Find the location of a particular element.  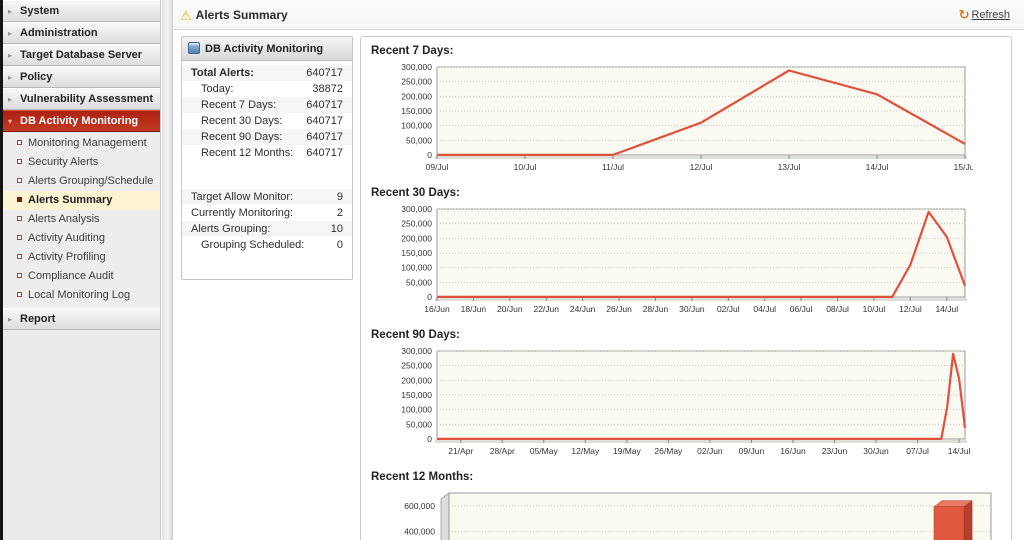

sidebar-subitem-label: Security Alerts is located at coordinates (63, 162).